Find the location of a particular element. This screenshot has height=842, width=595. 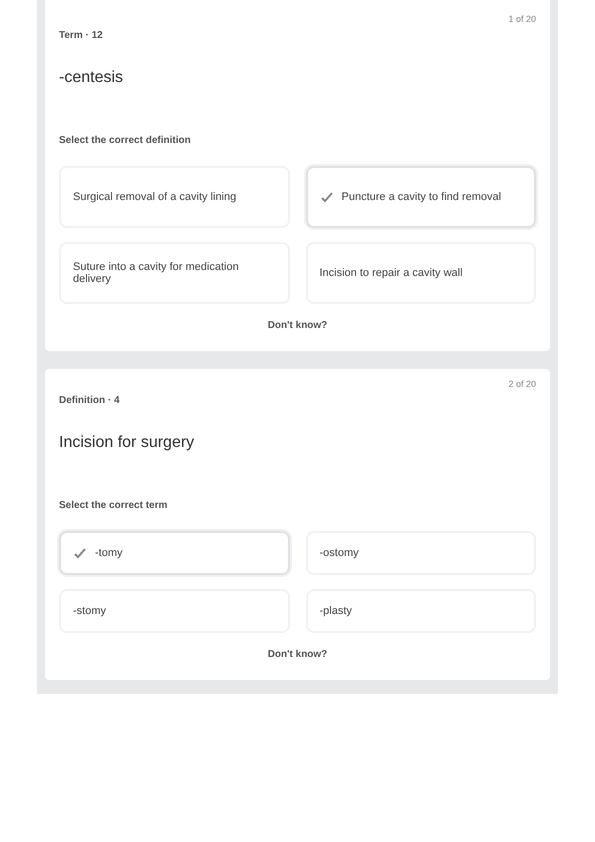

prompt-text: Incision for surgery is located at coordinates (127, 443).